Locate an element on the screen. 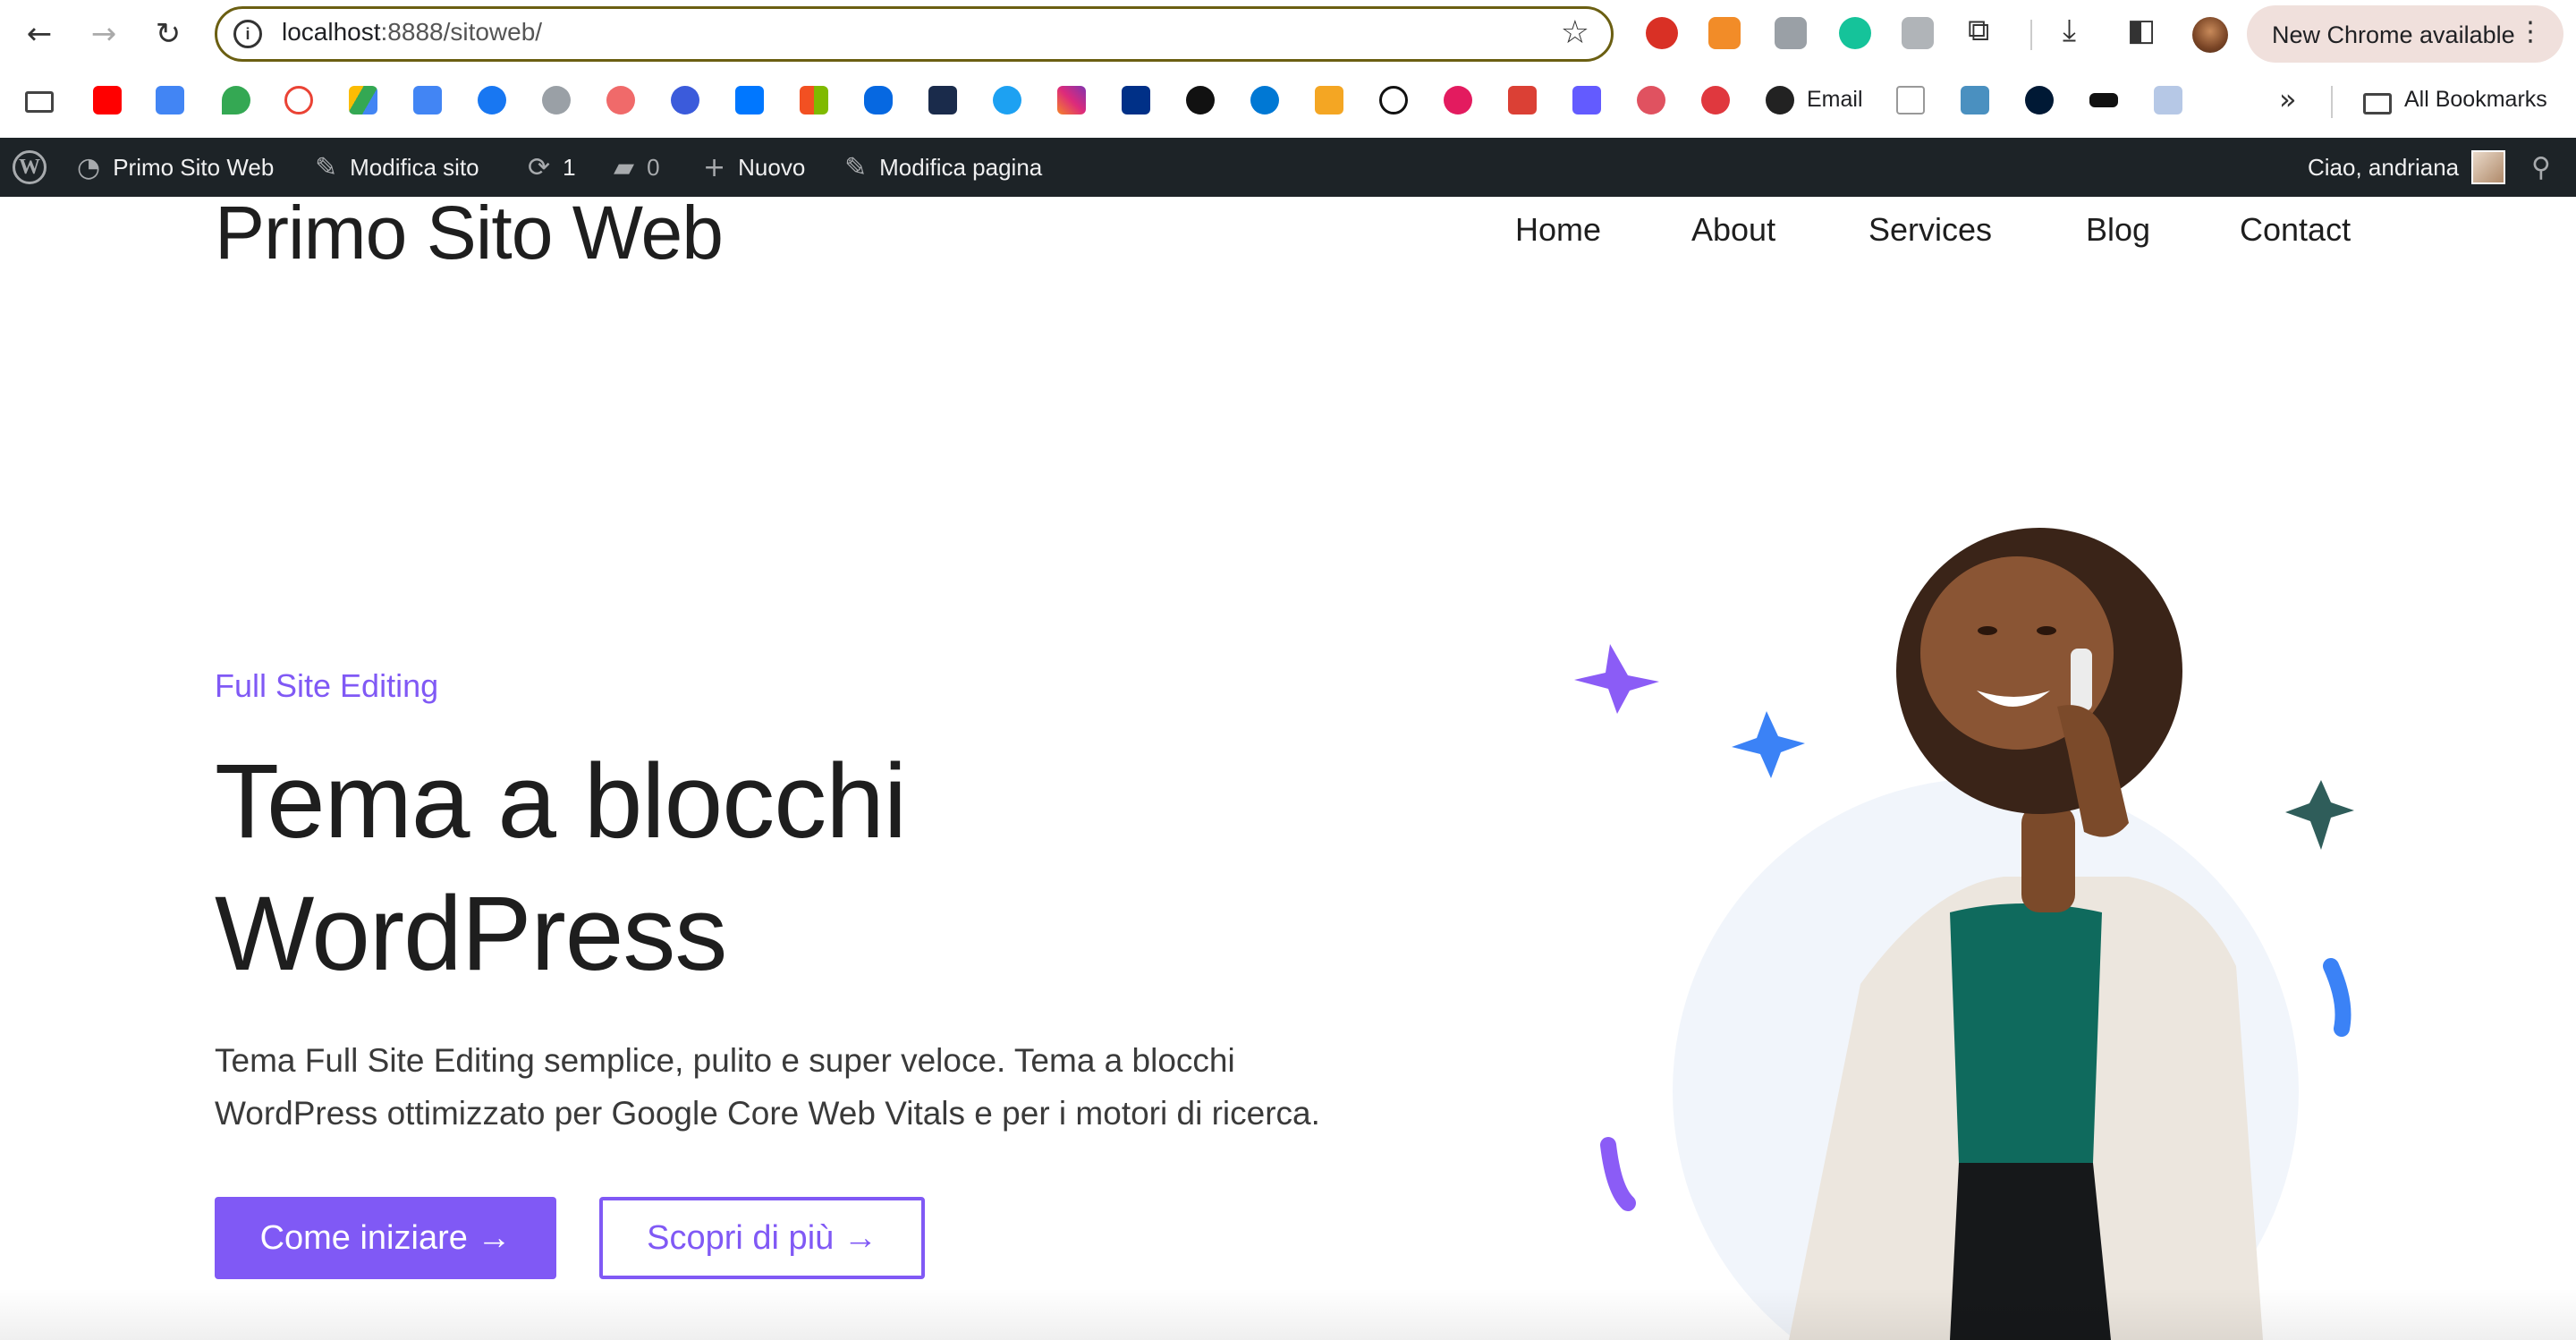 This screenshot has height=1340, width=2576. all-bookmarks-label: All Bookmarks is located at coordinates (2475, 100).